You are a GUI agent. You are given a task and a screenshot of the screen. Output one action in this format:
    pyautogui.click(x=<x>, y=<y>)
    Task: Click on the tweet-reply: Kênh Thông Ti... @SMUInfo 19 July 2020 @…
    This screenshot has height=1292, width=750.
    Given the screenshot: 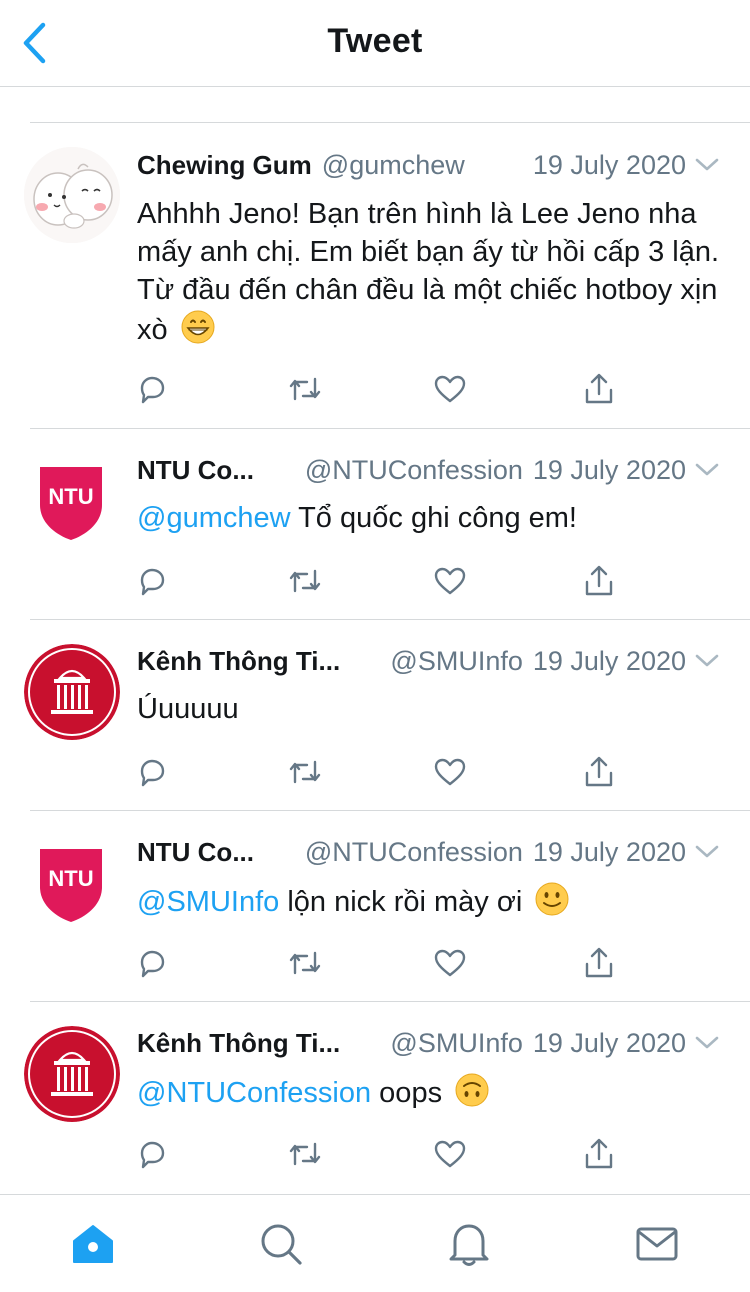 What is the action you would take?
    pyautogui.click(x=375, y=1098)
    